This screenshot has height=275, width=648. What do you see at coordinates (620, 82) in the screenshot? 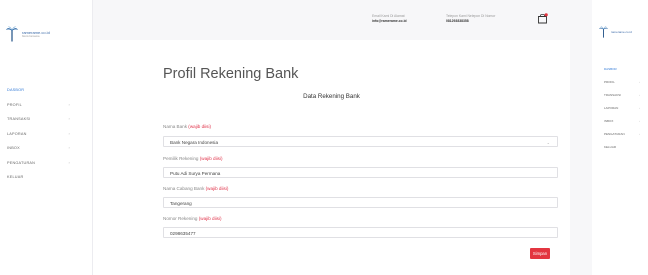
I see `preview-item-profil: PROFIL ›` at bounding box center [620, 82].